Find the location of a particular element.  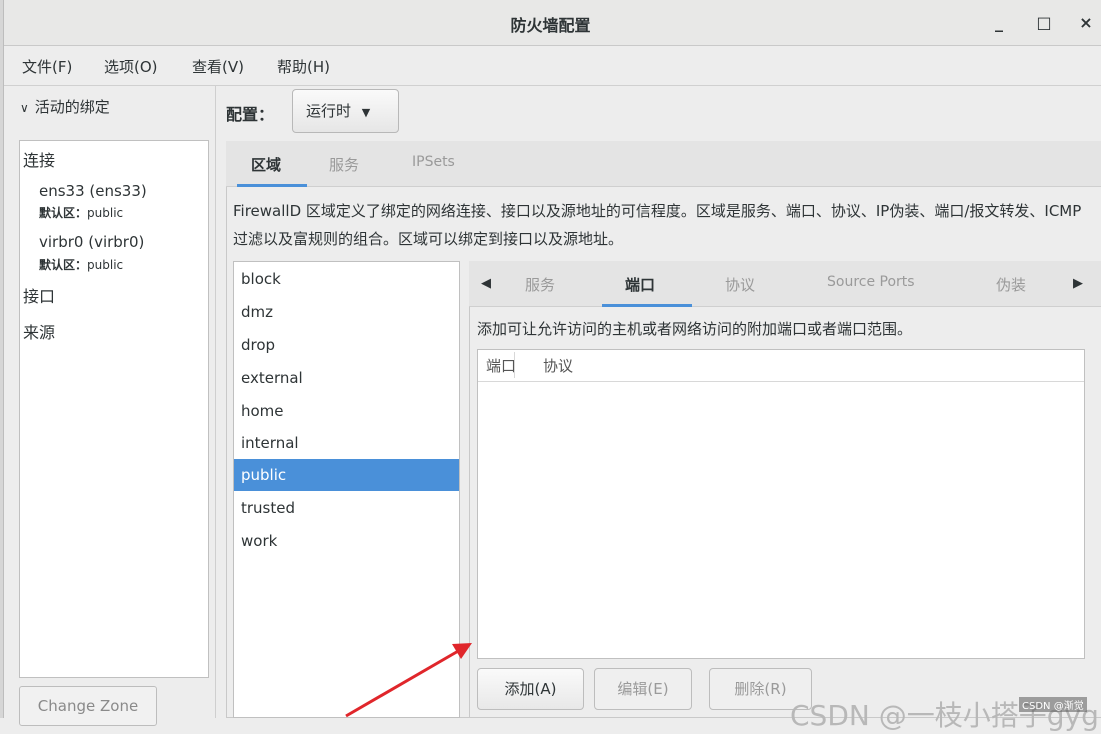

chevron-down-icon: ∨ is located at coordinates (24, 108).